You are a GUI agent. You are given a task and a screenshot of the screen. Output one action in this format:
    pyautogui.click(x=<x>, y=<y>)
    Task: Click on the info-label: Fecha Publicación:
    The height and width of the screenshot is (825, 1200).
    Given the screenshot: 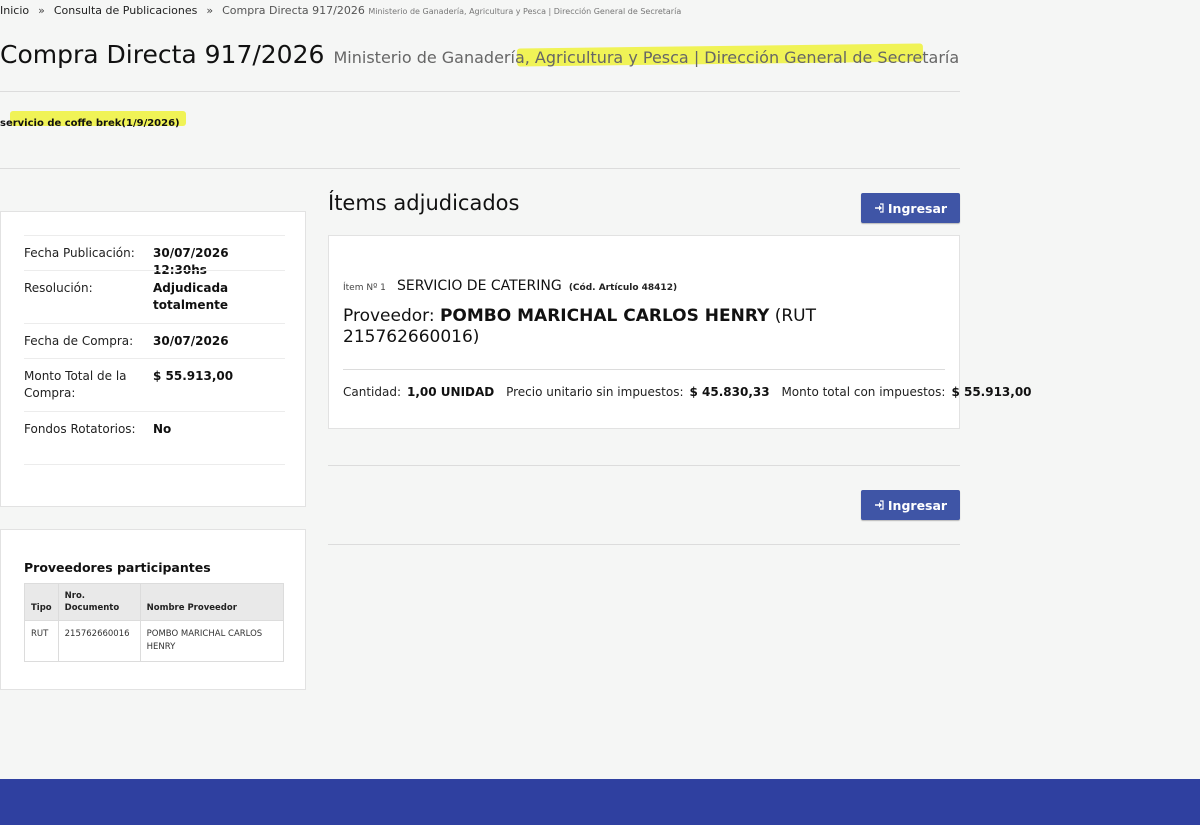 What is the action you would take?
    pyautogui.click(x=79, y=253)
    